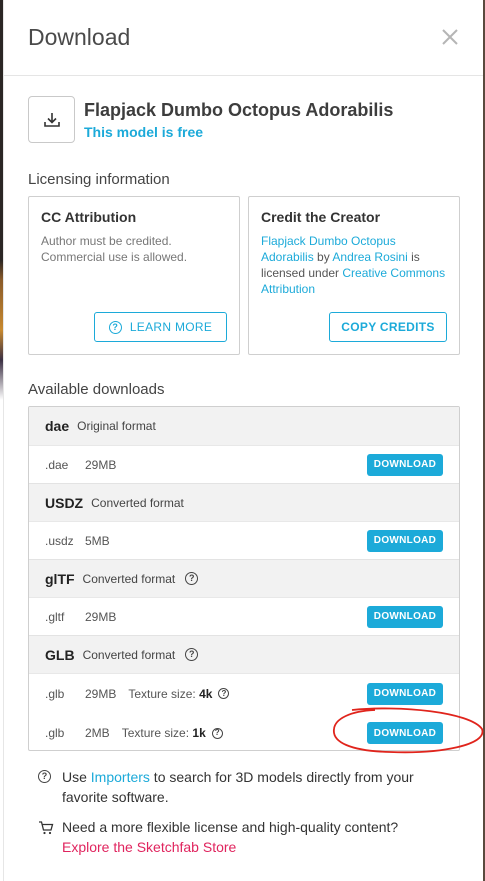  I want to click on format-name: glTF, so click(60, 578).